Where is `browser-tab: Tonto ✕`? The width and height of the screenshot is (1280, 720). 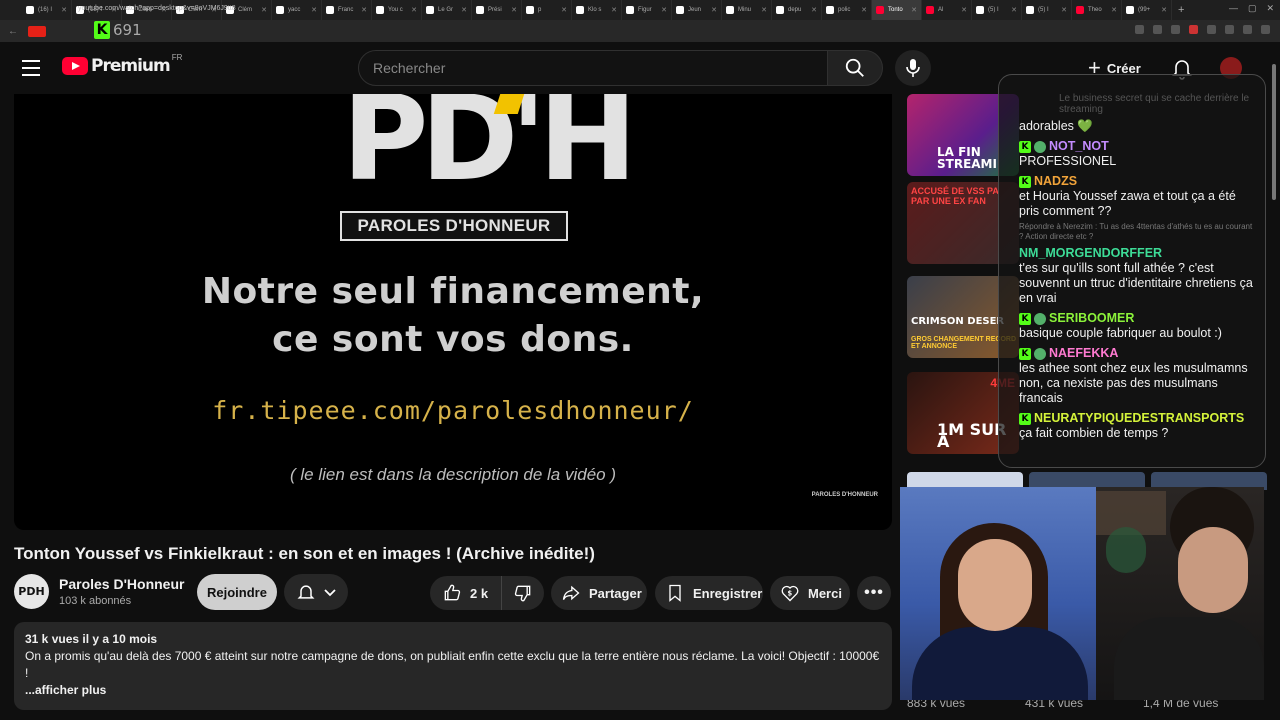
browser-tab: Tonto ✕ is located at coordinates (897, 10).